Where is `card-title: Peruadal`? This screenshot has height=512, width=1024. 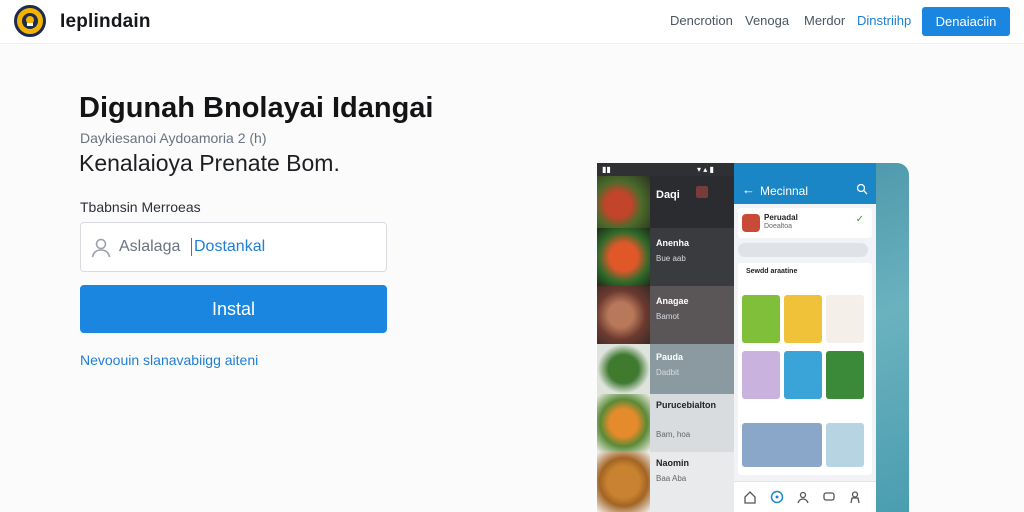
card-title: Peruadal is located at coordinates (781, 217).